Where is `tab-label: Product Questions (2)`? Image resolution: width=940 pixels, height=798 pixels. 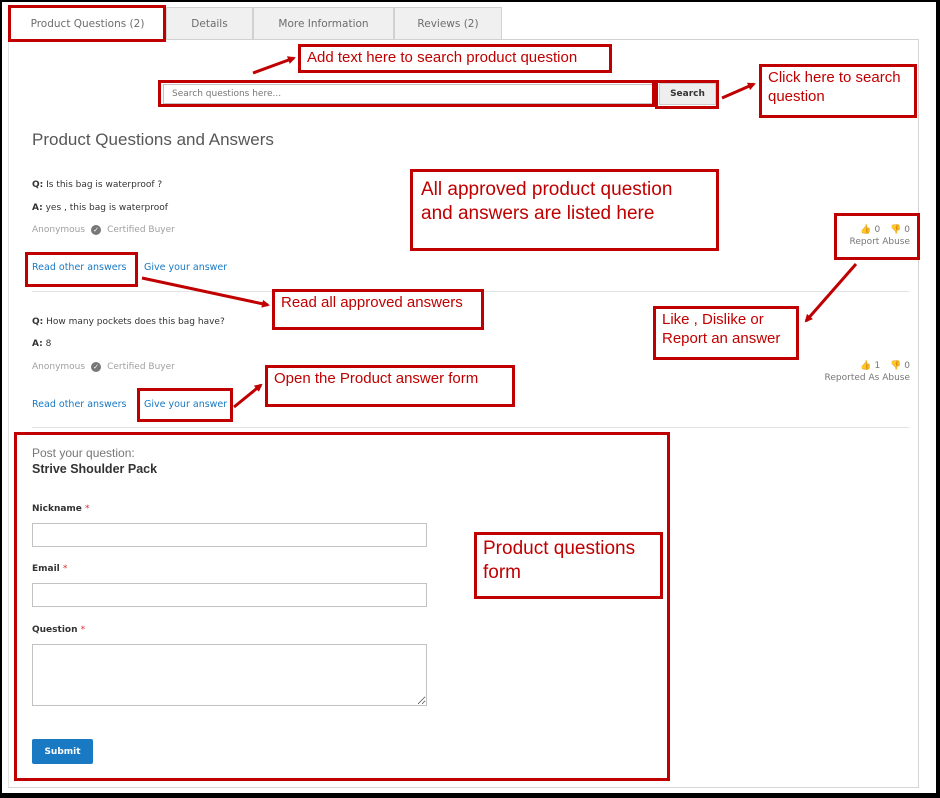
tab-label: Product Questions (2) is located at coordinates (87, 23).